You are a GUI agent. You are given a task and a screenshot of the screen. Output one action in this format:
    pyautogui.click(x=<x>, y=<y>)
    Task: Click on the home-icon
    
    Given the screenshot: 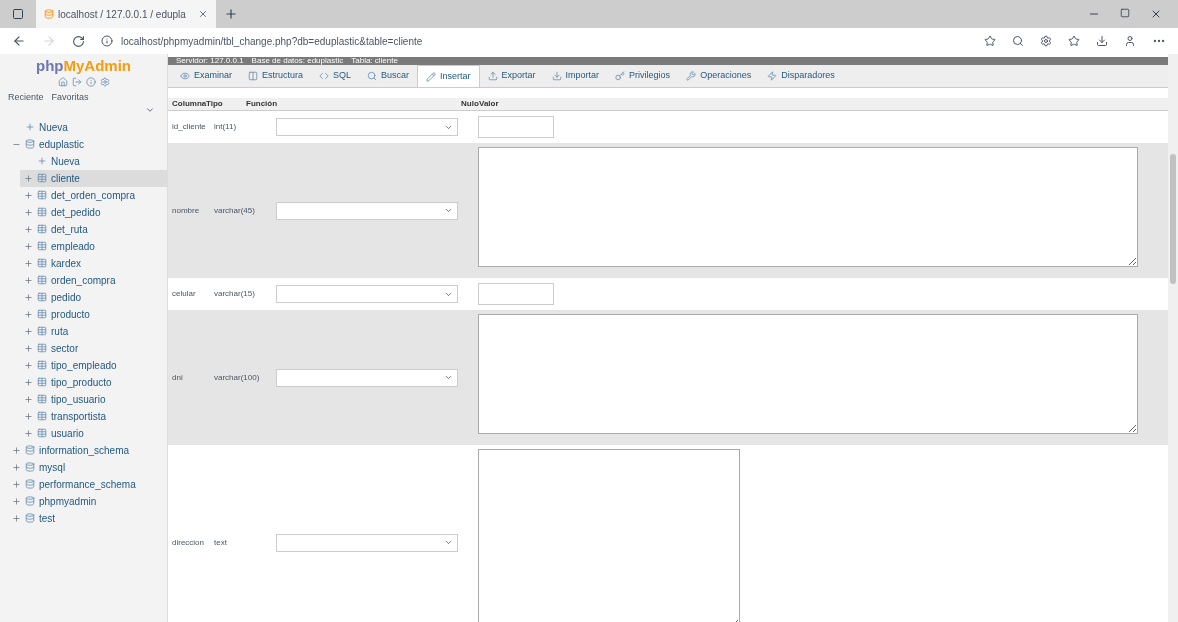 What is the action you would take?
    pyautogui.click(x=62, y=82)
    